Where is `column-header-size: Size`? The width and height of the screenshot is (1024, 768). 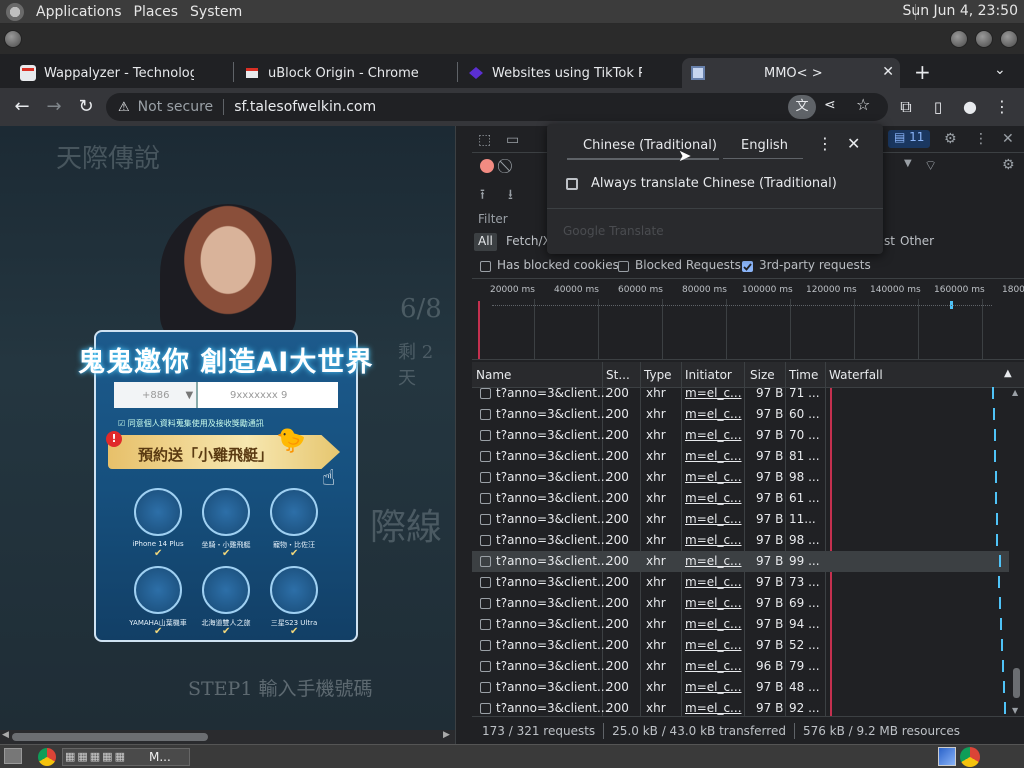
column-header-size: Size is located at coordinates (762, 375).